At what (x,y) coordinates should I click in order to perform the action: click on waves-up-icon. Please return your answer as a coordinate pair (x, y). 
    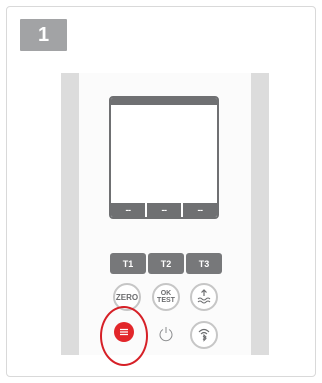
    Looking at the image, I should click on (204, 296).